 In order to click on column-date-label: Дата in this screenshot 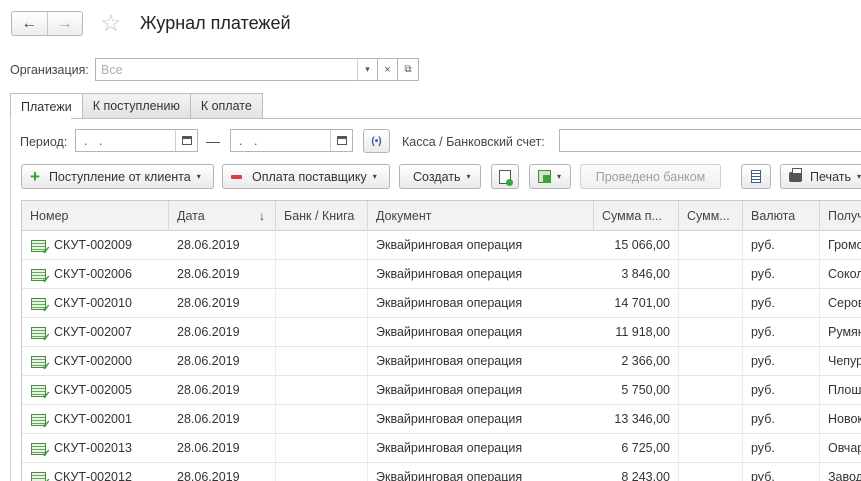, I will do `click(191, 216)`.